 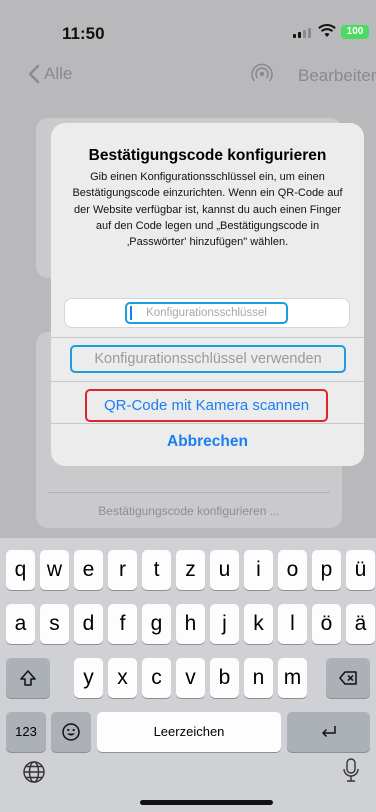 I want to click on key: r, so click(x=122, y=570).